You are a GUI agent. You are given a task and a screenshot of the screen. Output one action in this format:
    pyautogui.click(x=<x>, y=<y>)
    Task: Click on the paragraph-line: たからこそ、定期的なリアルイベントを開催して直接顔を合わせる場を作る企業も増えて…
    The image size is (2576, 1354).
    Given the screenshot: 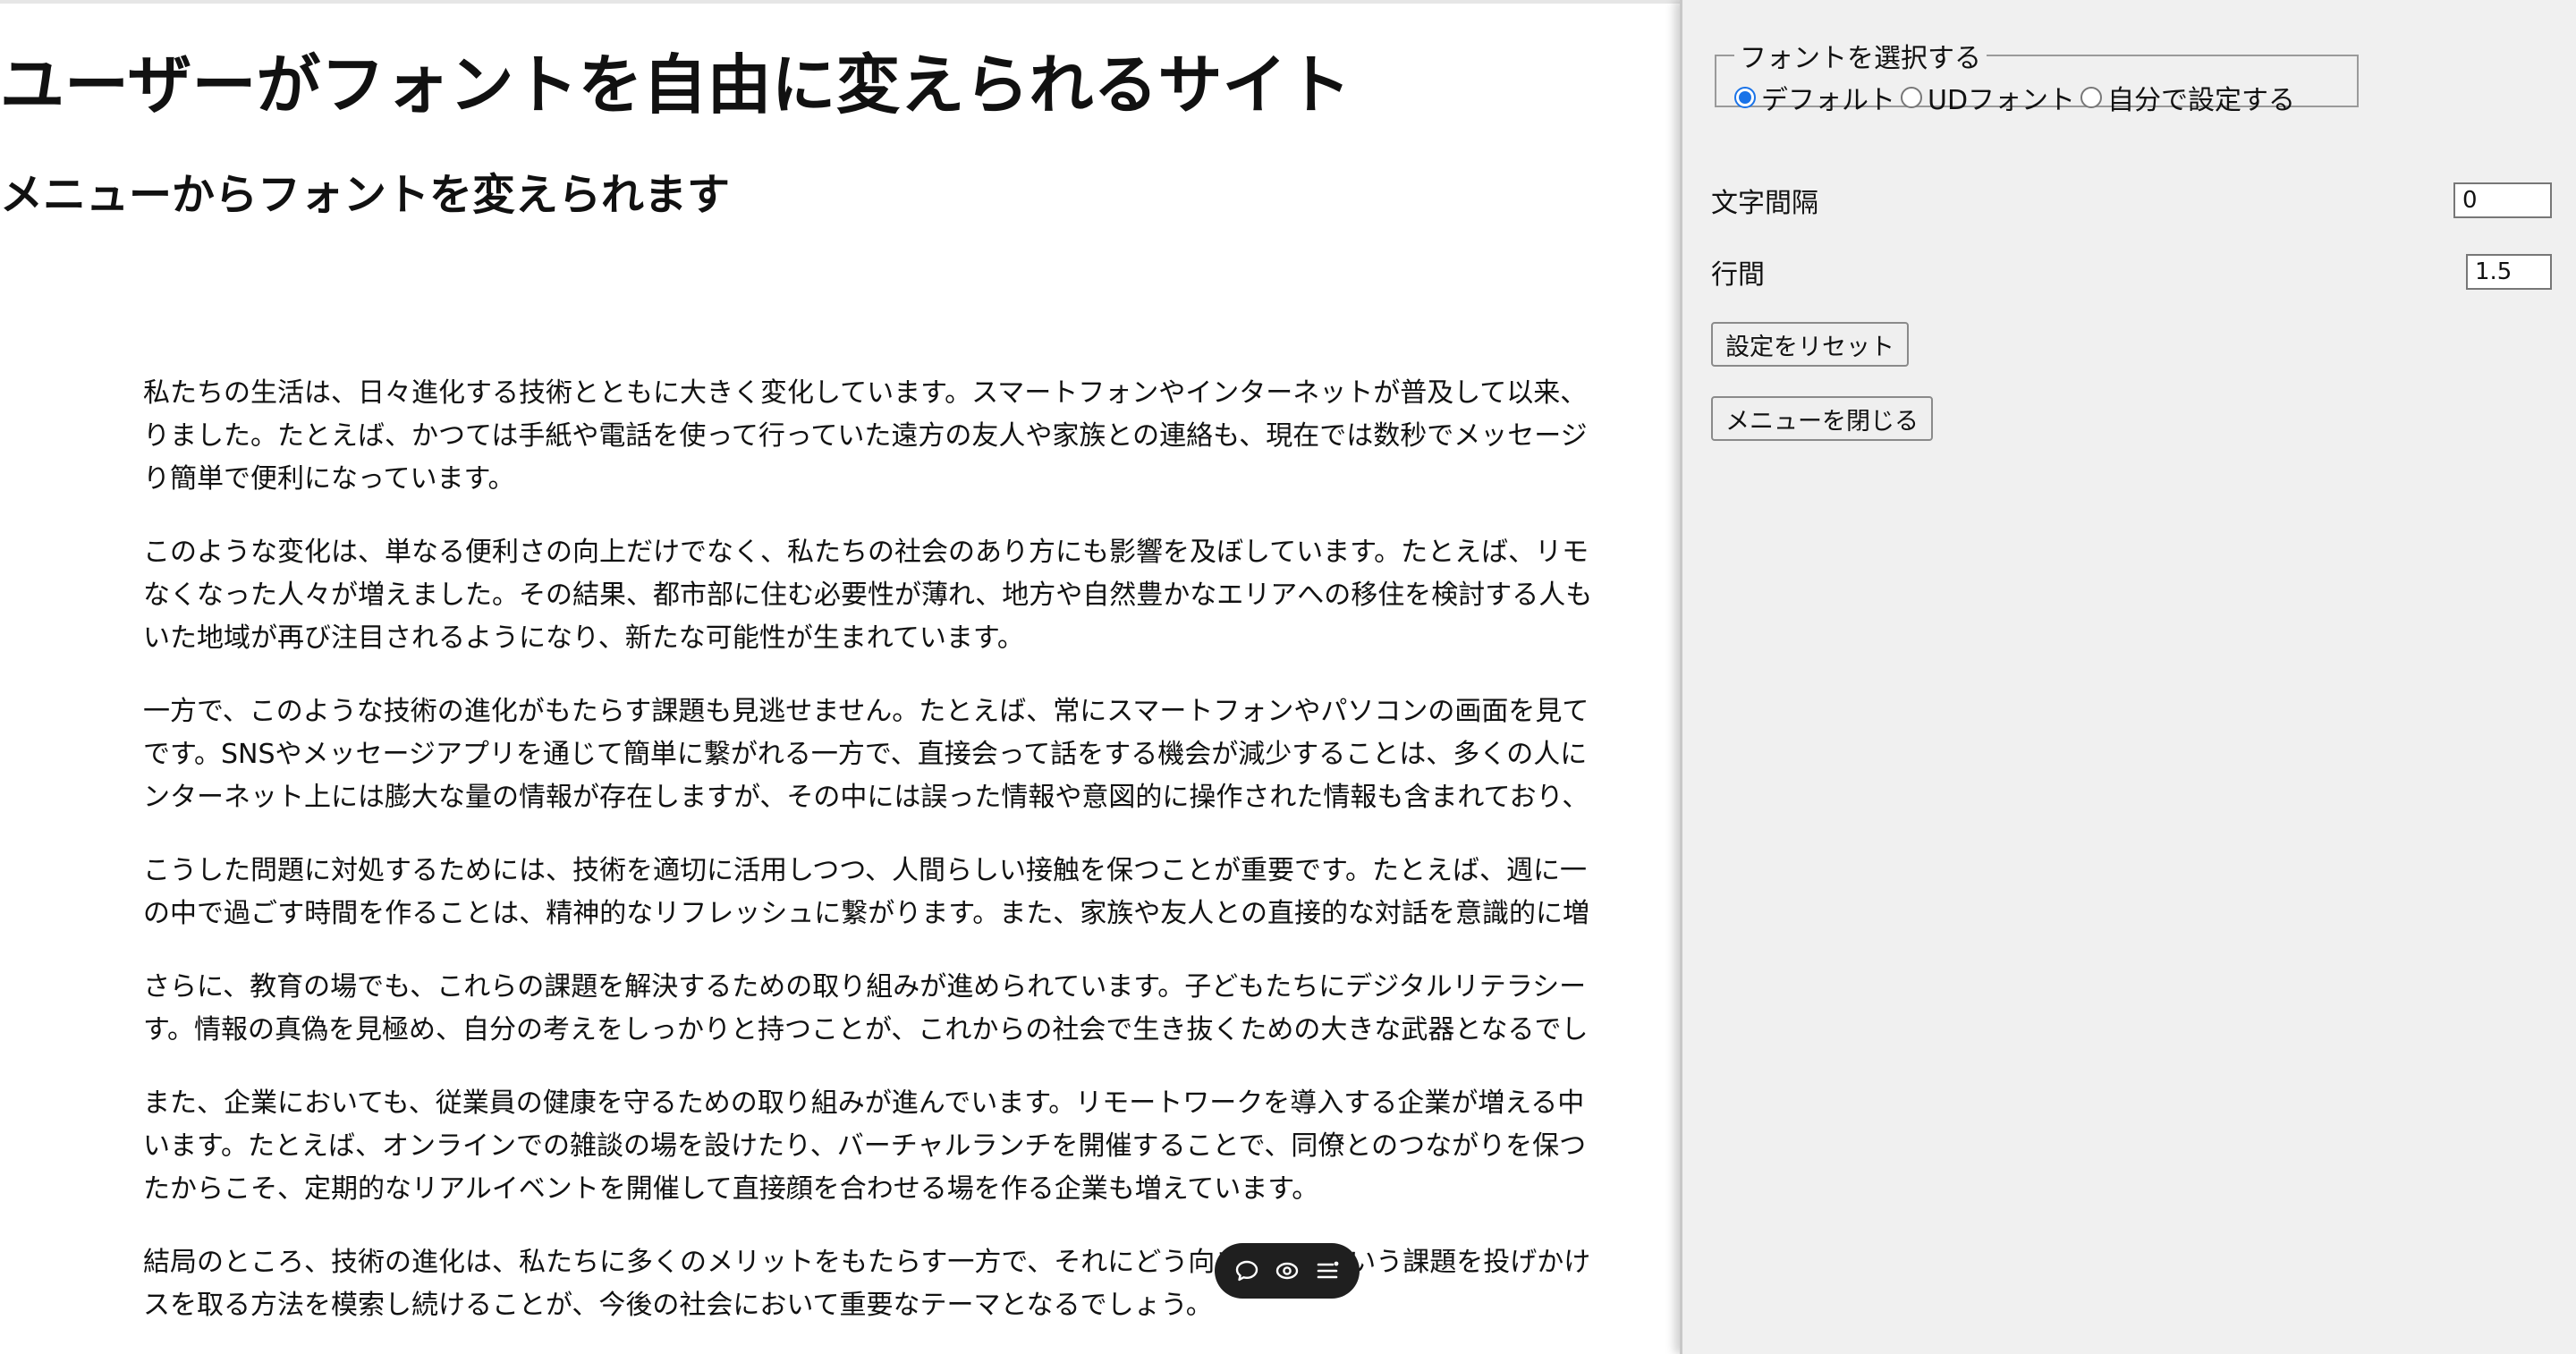 What is the action you would take?
    pyautogui.click(x=731, y=1189)
    